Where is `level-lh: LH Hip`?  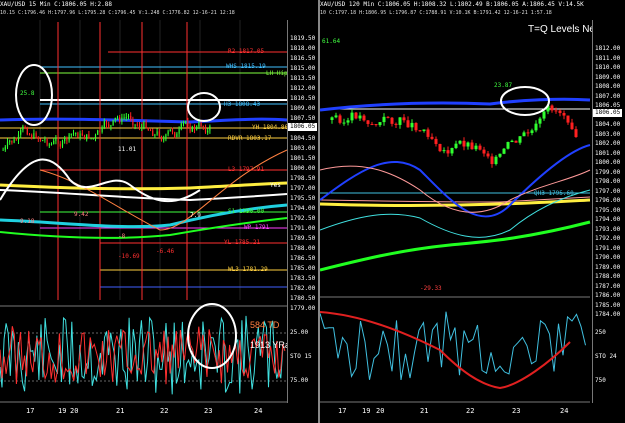 level-lh: LH Hip is located at coordinates (277, 73).